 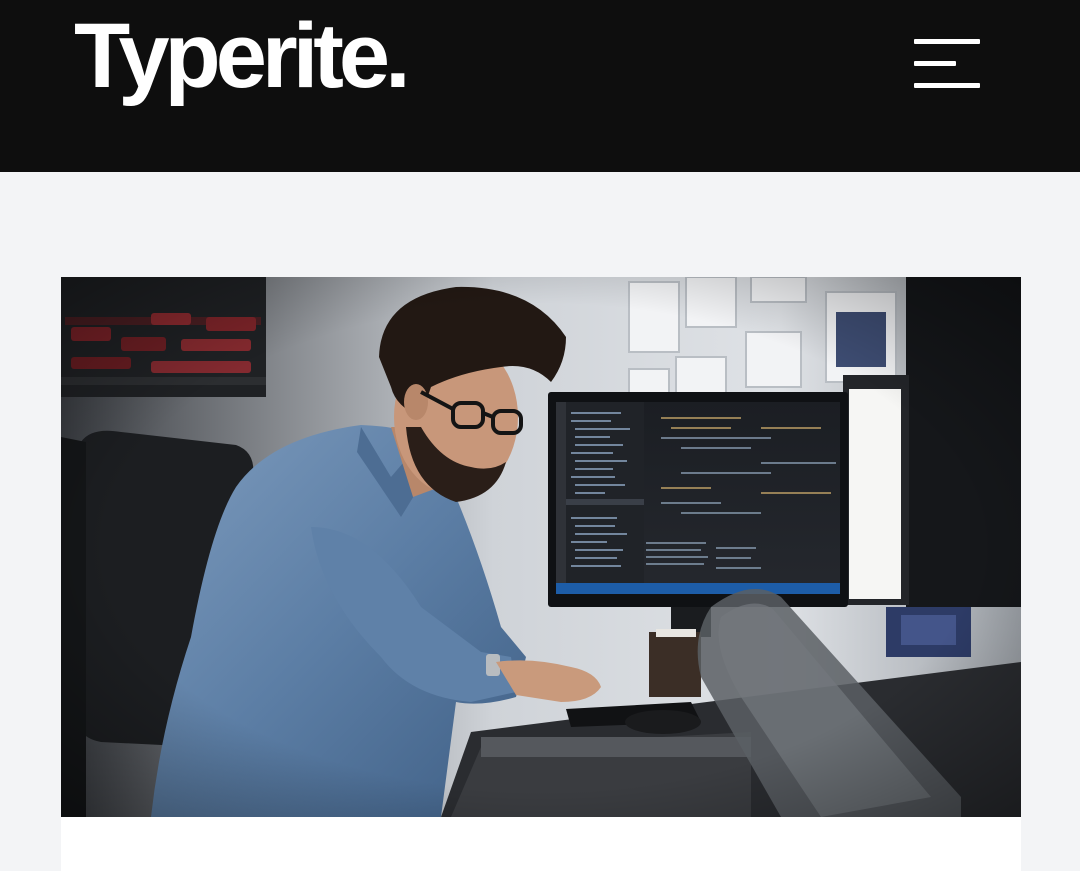 What do you see at coordinates (242, 56) in the screenshot?
I see `site-logo: Typerite.` at bounding box center [242, 56].